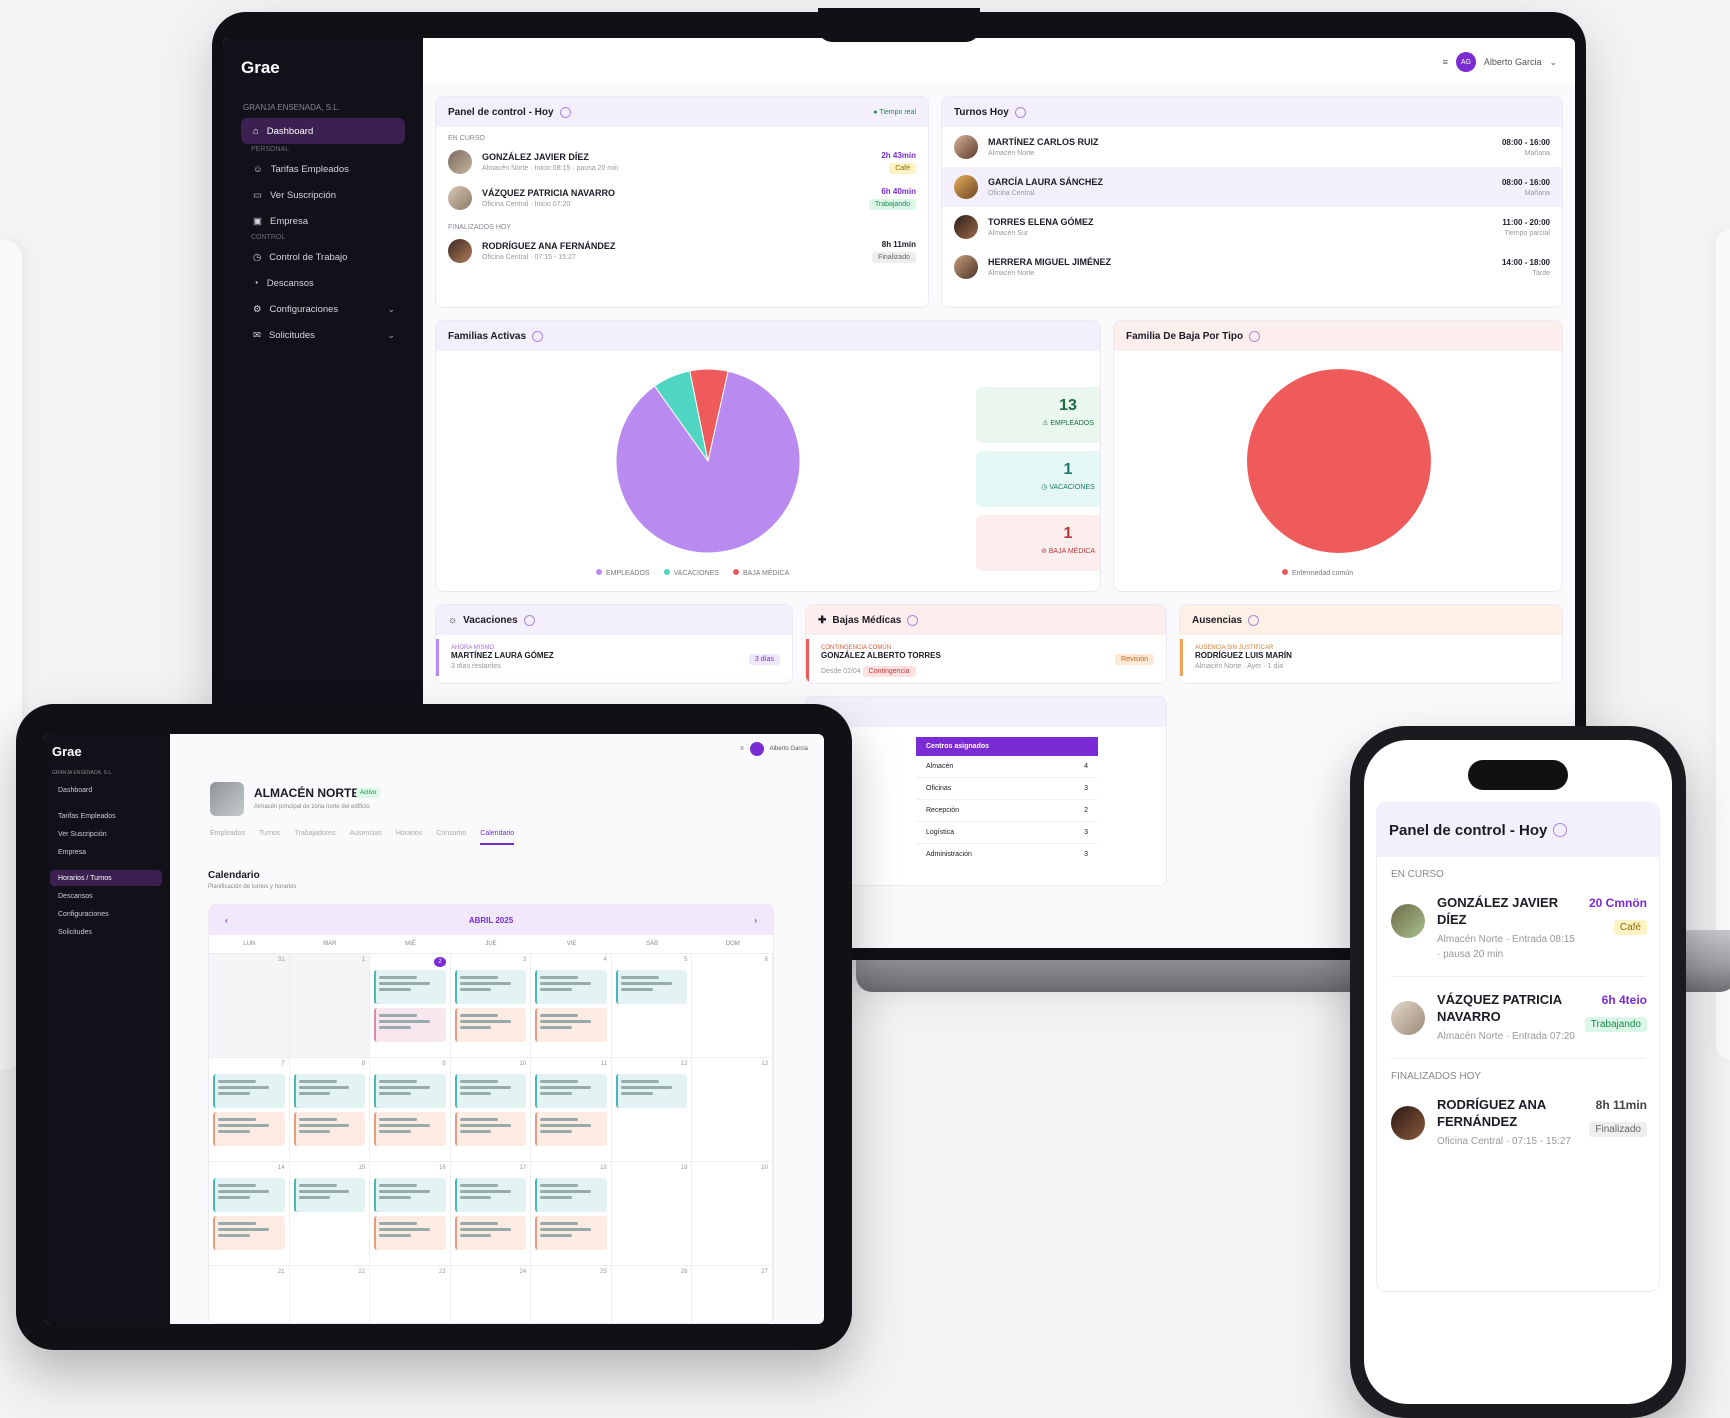 The image size is (1730, 1418). What do you see at coordinates (249, 1214) in the screenshot?
I see `calendar-day: 14` at bounding box center [249, 1214].